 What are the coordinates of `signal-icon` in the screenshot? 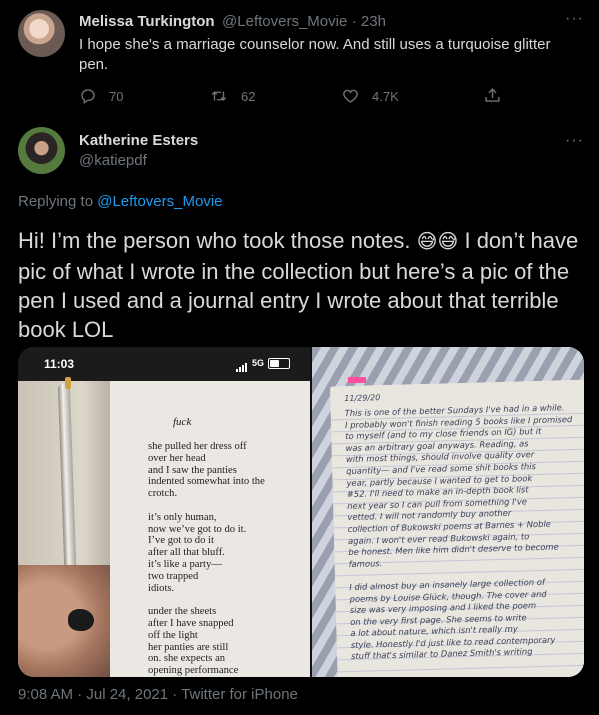 It's located at (242, 365).